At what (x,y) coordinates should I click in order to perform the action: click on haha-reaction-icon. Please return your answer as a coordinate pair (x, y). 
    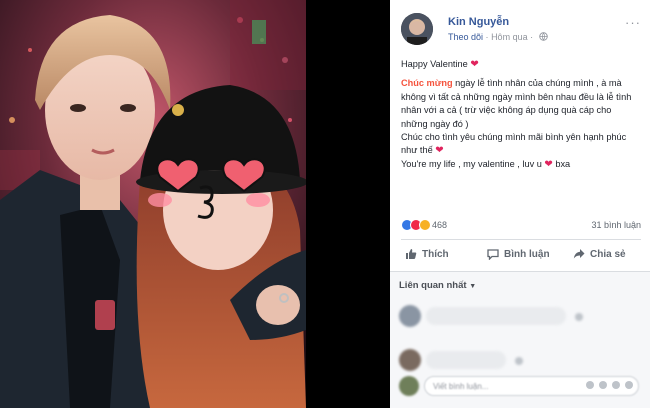
    Looking at the image, I should click on (425, 225).